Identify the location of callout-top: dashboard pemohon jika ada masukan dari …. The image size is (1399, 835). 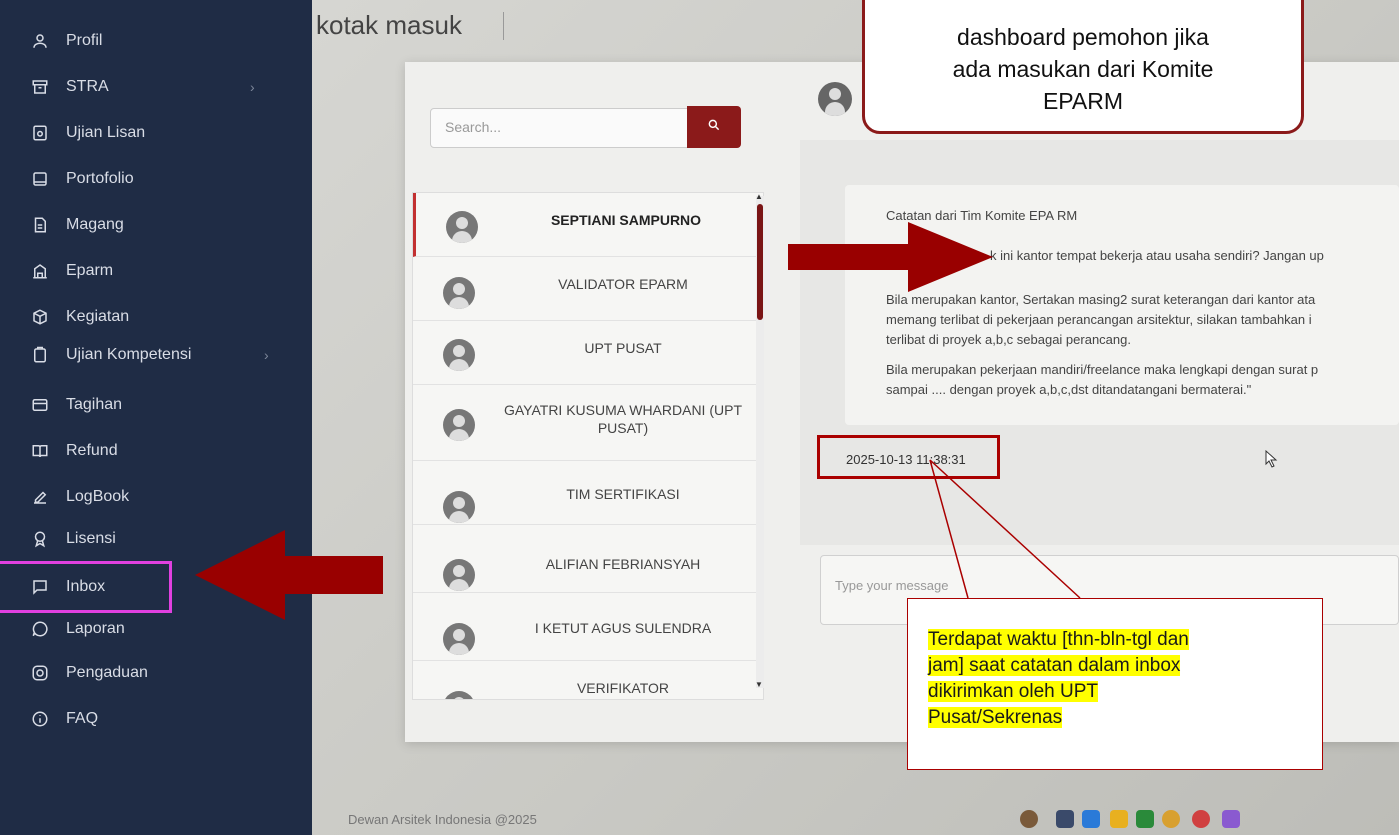
(1083, 67).